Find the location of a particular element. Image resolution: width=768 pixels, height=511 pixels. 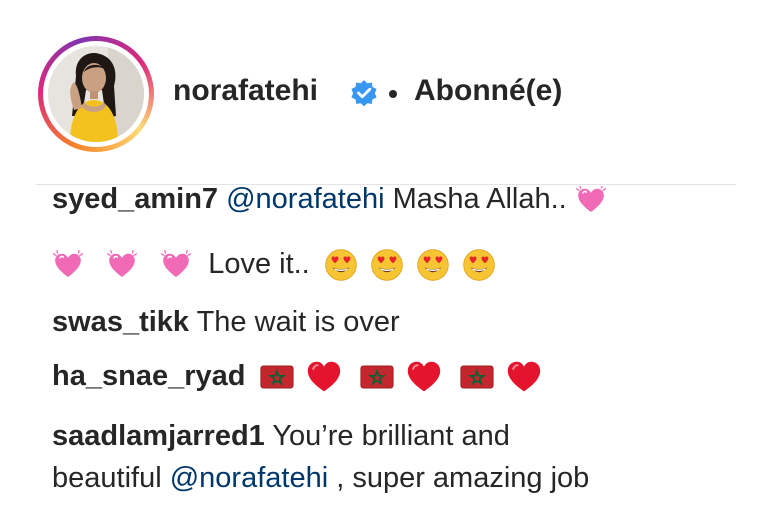

avatar-border is located at coordinates (96, 94).